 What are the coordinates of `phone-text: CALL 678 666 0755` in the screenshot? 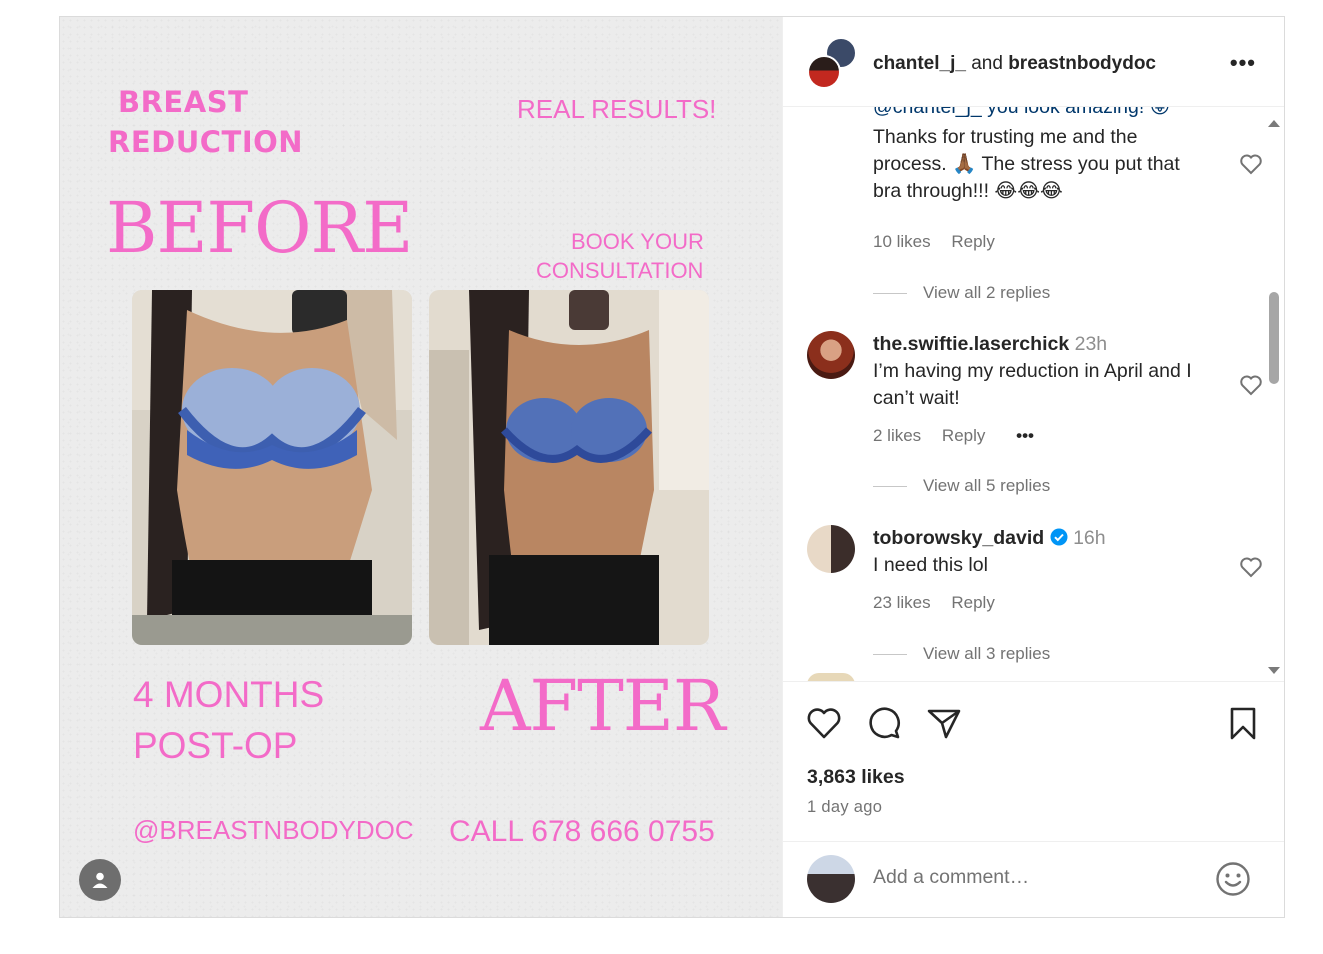 It's located at (582, 831).